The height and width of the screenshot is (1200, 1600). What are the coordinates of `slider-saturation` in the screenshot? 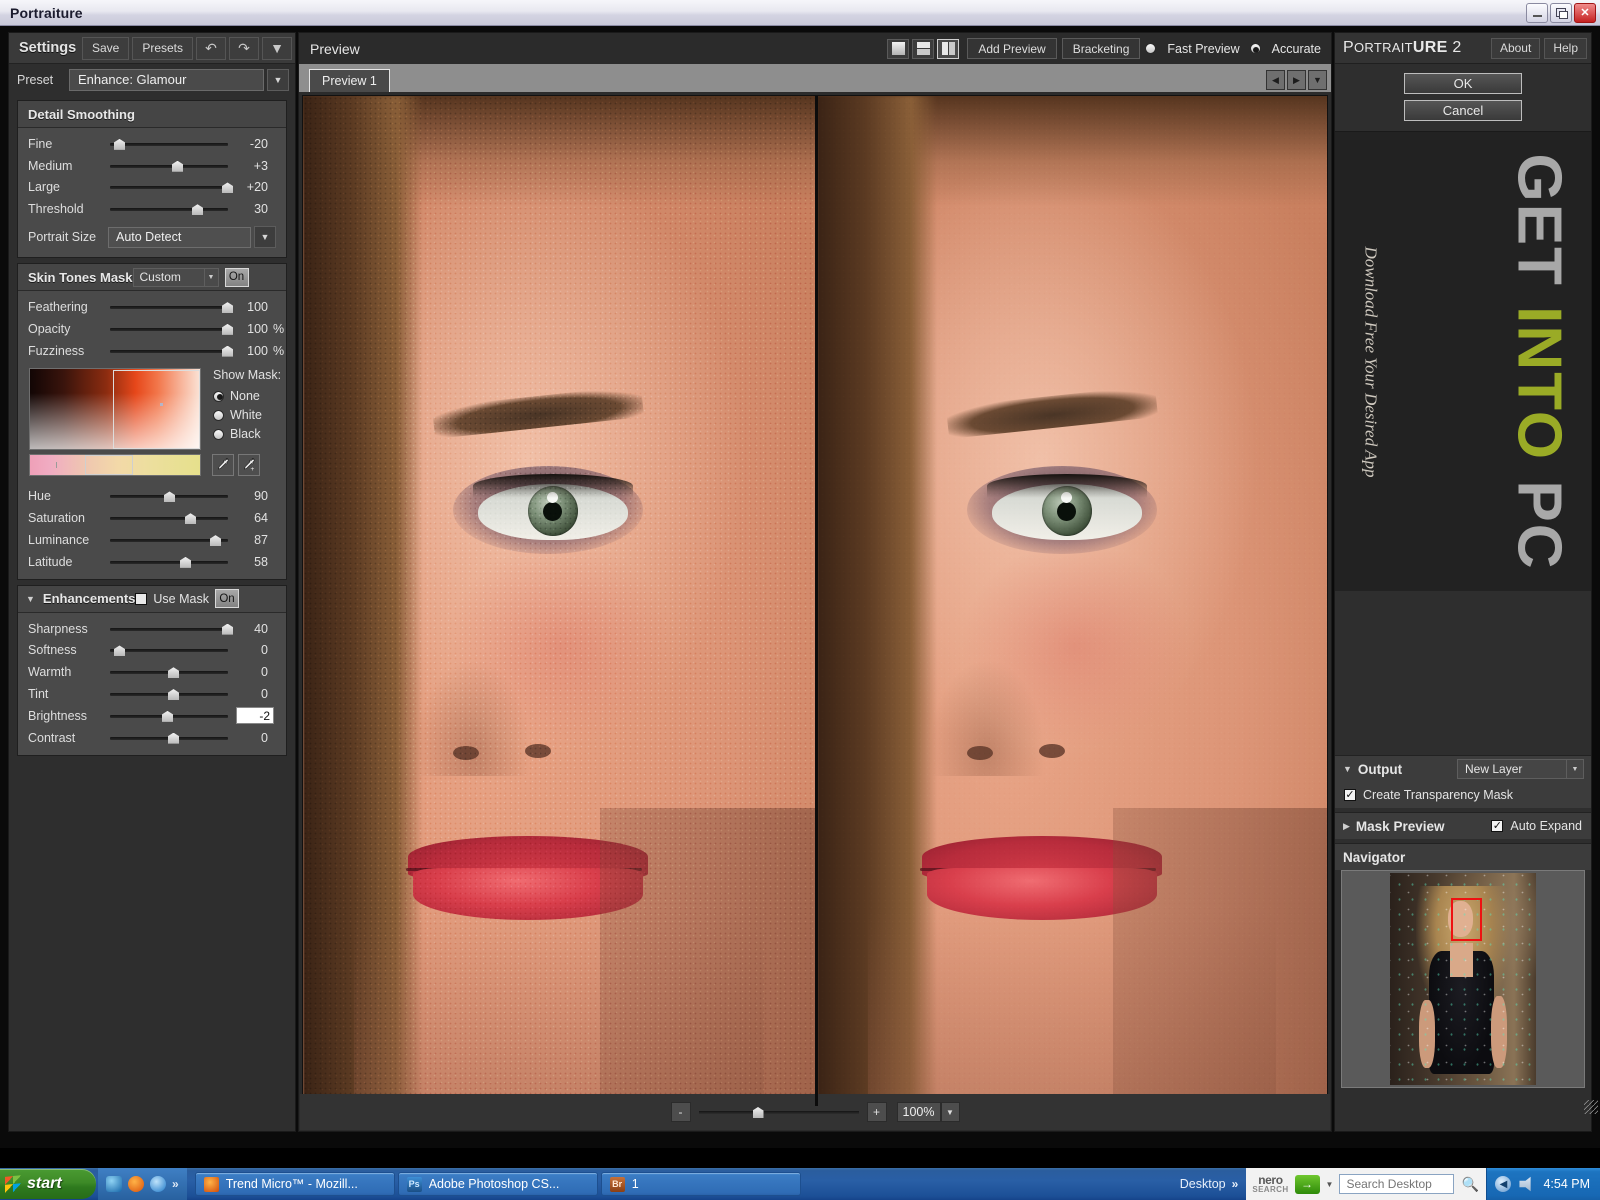 It's located at (169, 518).